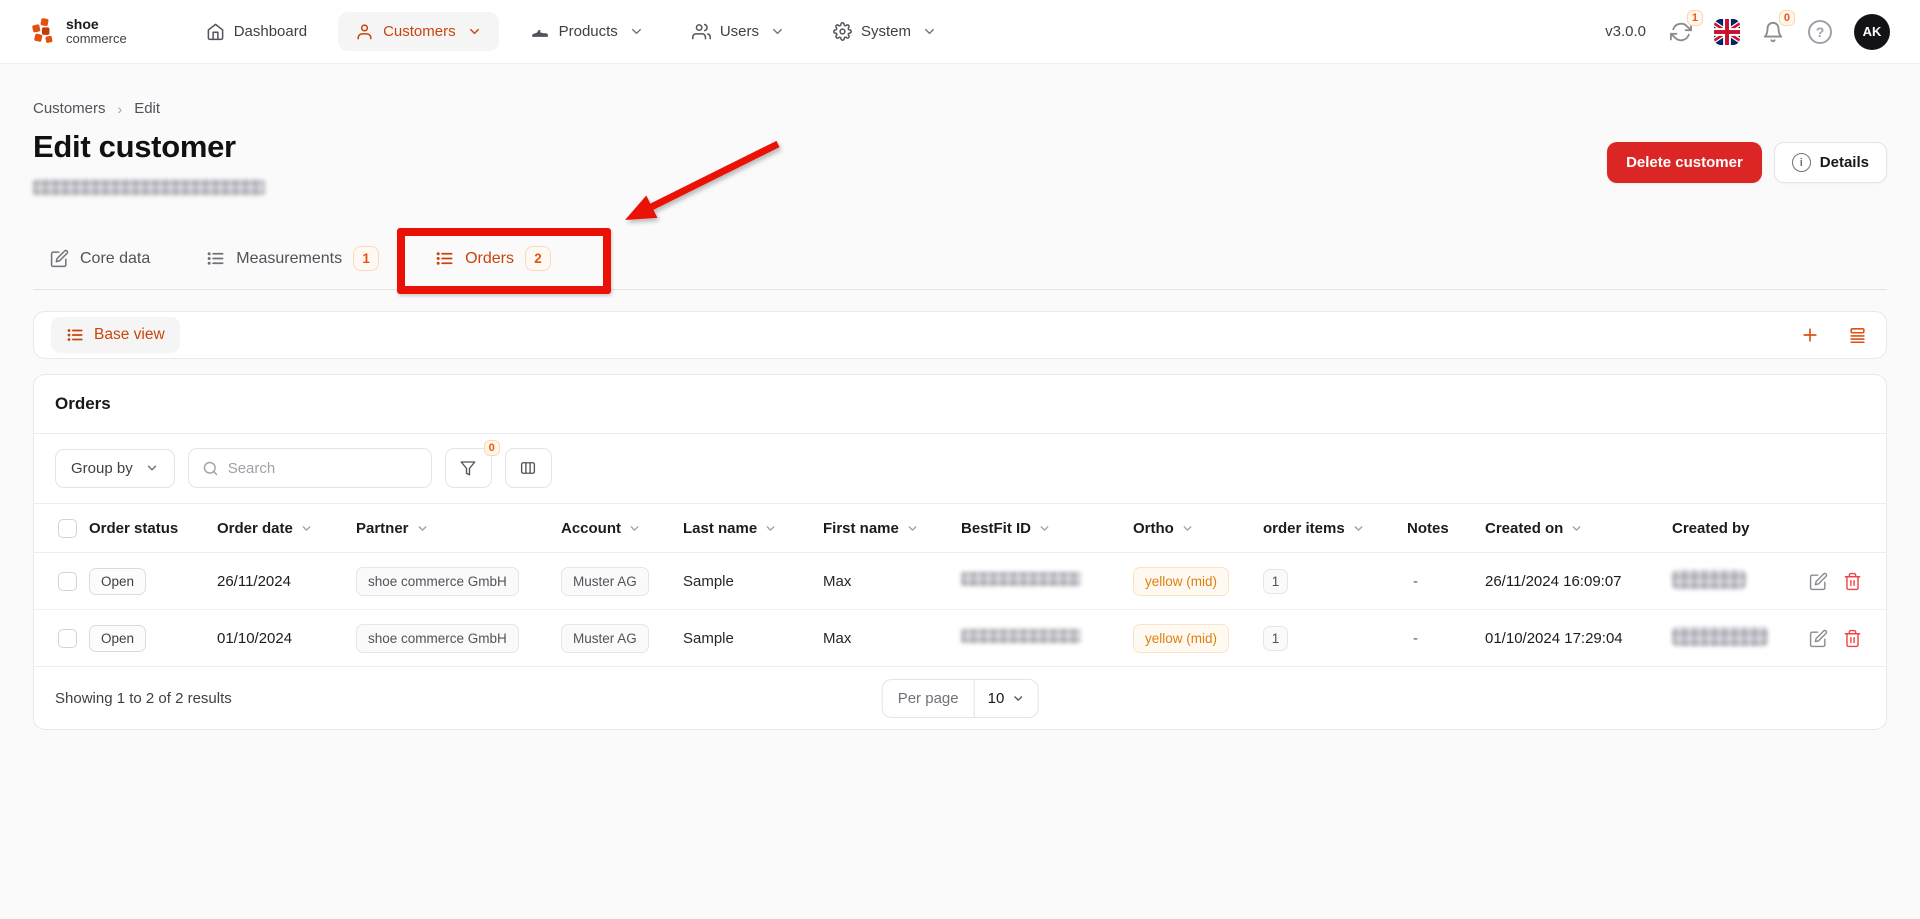 This screenshot has width=1920, height=919. I want to click on column-header-label: order items, so click(1304, 528).